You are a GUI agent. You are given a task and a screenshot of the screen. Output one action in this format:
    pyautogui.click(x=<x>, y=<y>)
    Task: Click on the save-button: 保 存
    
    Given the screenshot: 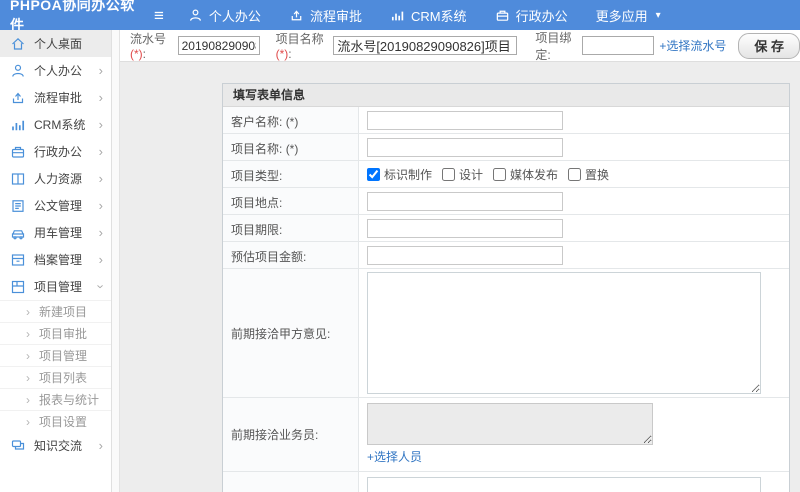 What is the action you would take?
    pyautogui.click(x=769, y=45)
    